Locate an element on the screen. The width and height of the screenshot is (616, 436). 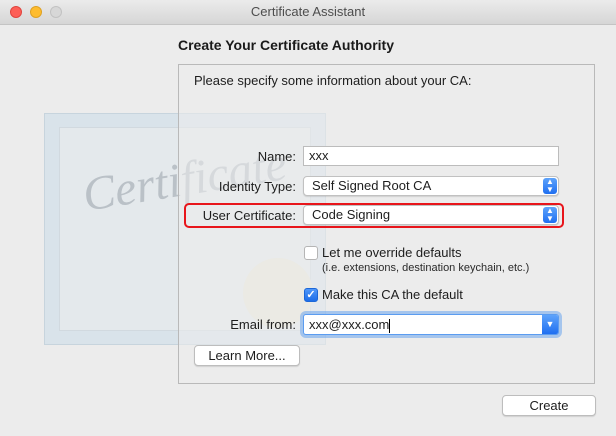
default-ca-checkbox: ✓ is located at coordinates (311, 295).